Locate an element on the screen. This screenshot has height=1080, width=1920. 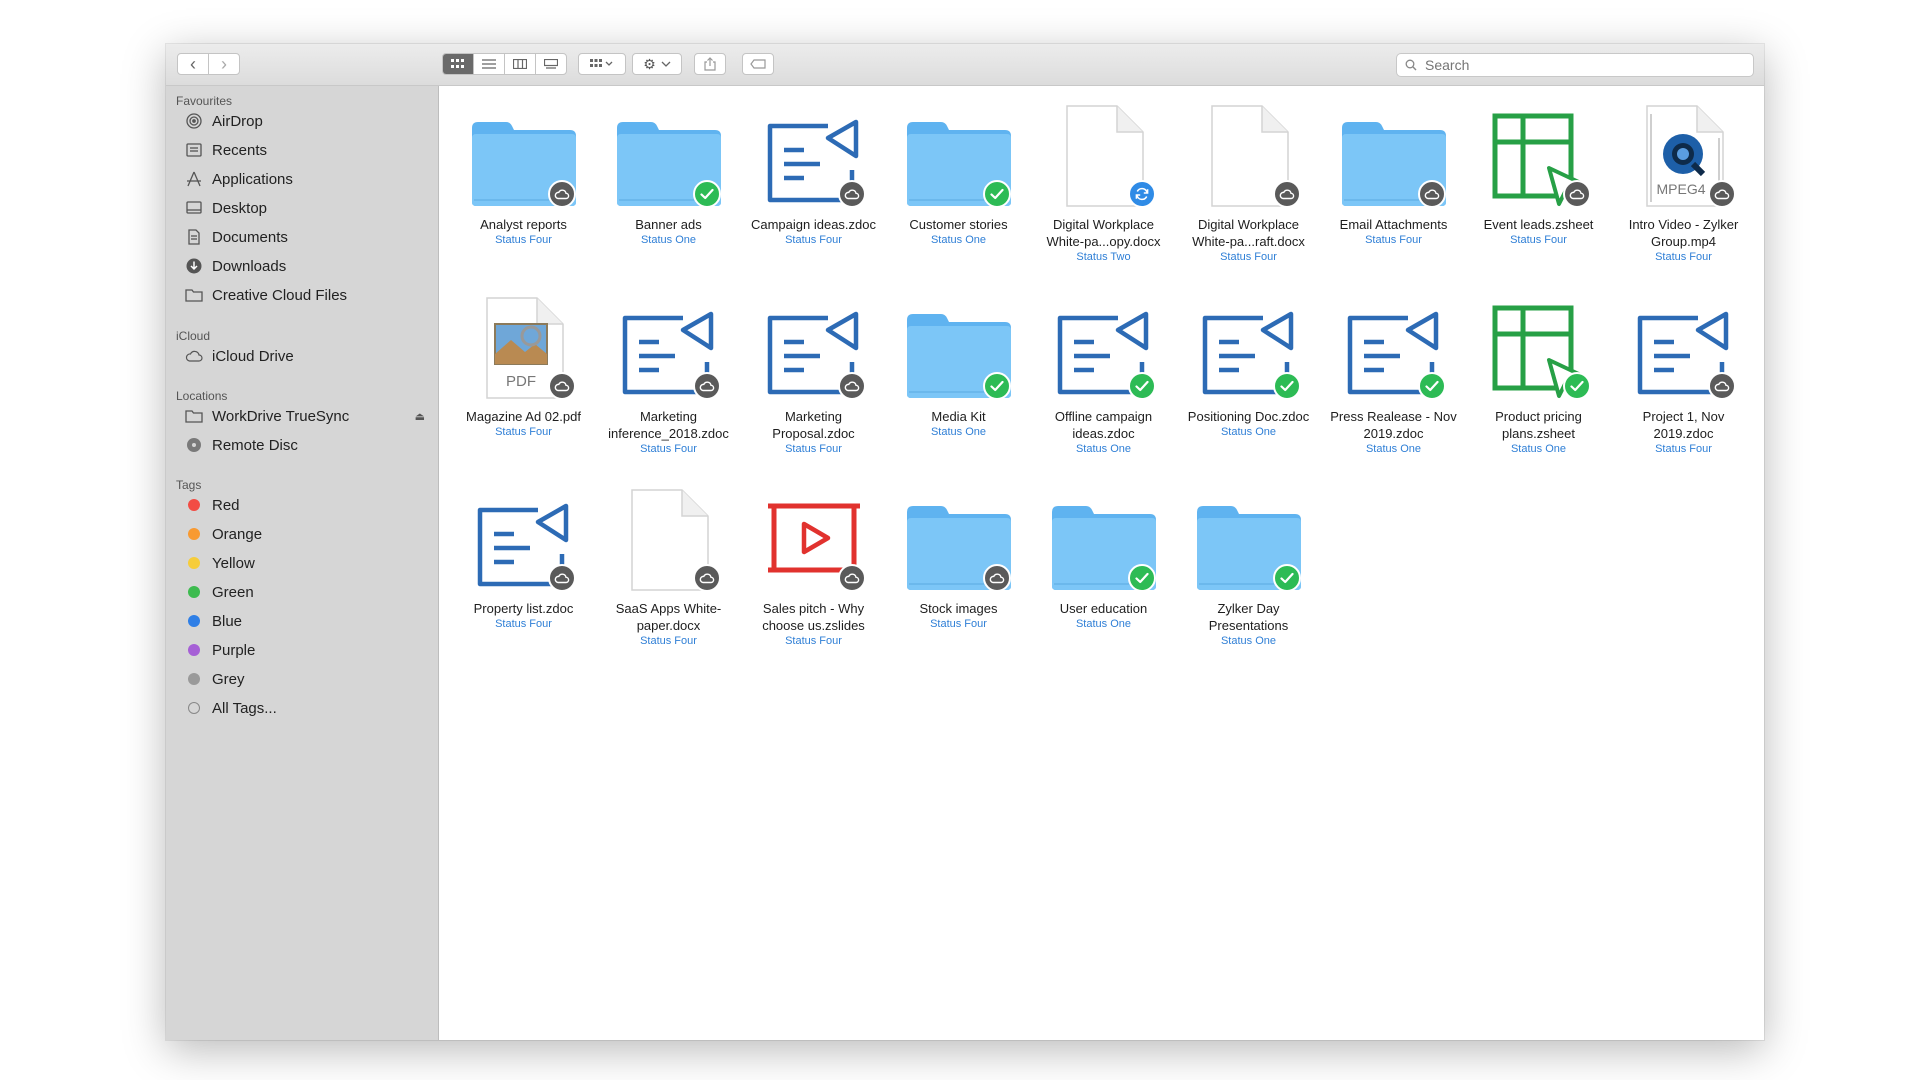
sidebar-item-label: Creative Cloud Files is located at coordinates (280, 295).